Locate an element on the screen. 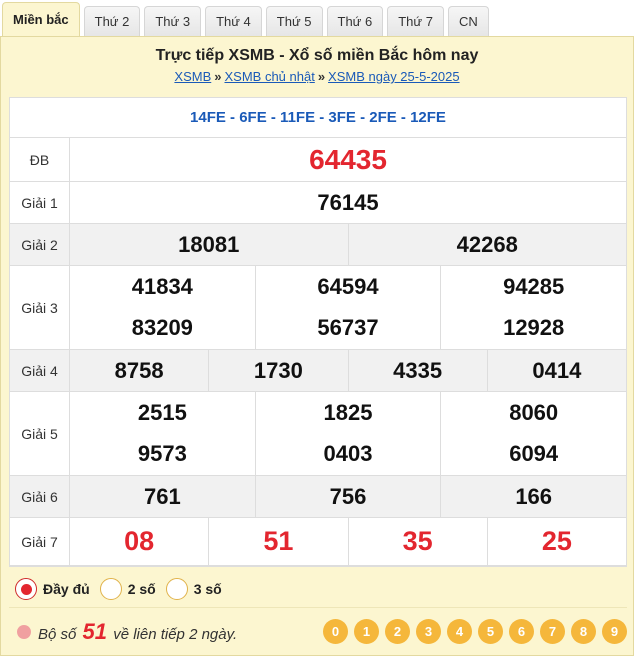 Image resolution: width=634 pixels, height=656 pixels. option-3-digits: 3 số is located at coordinates (193, 589).